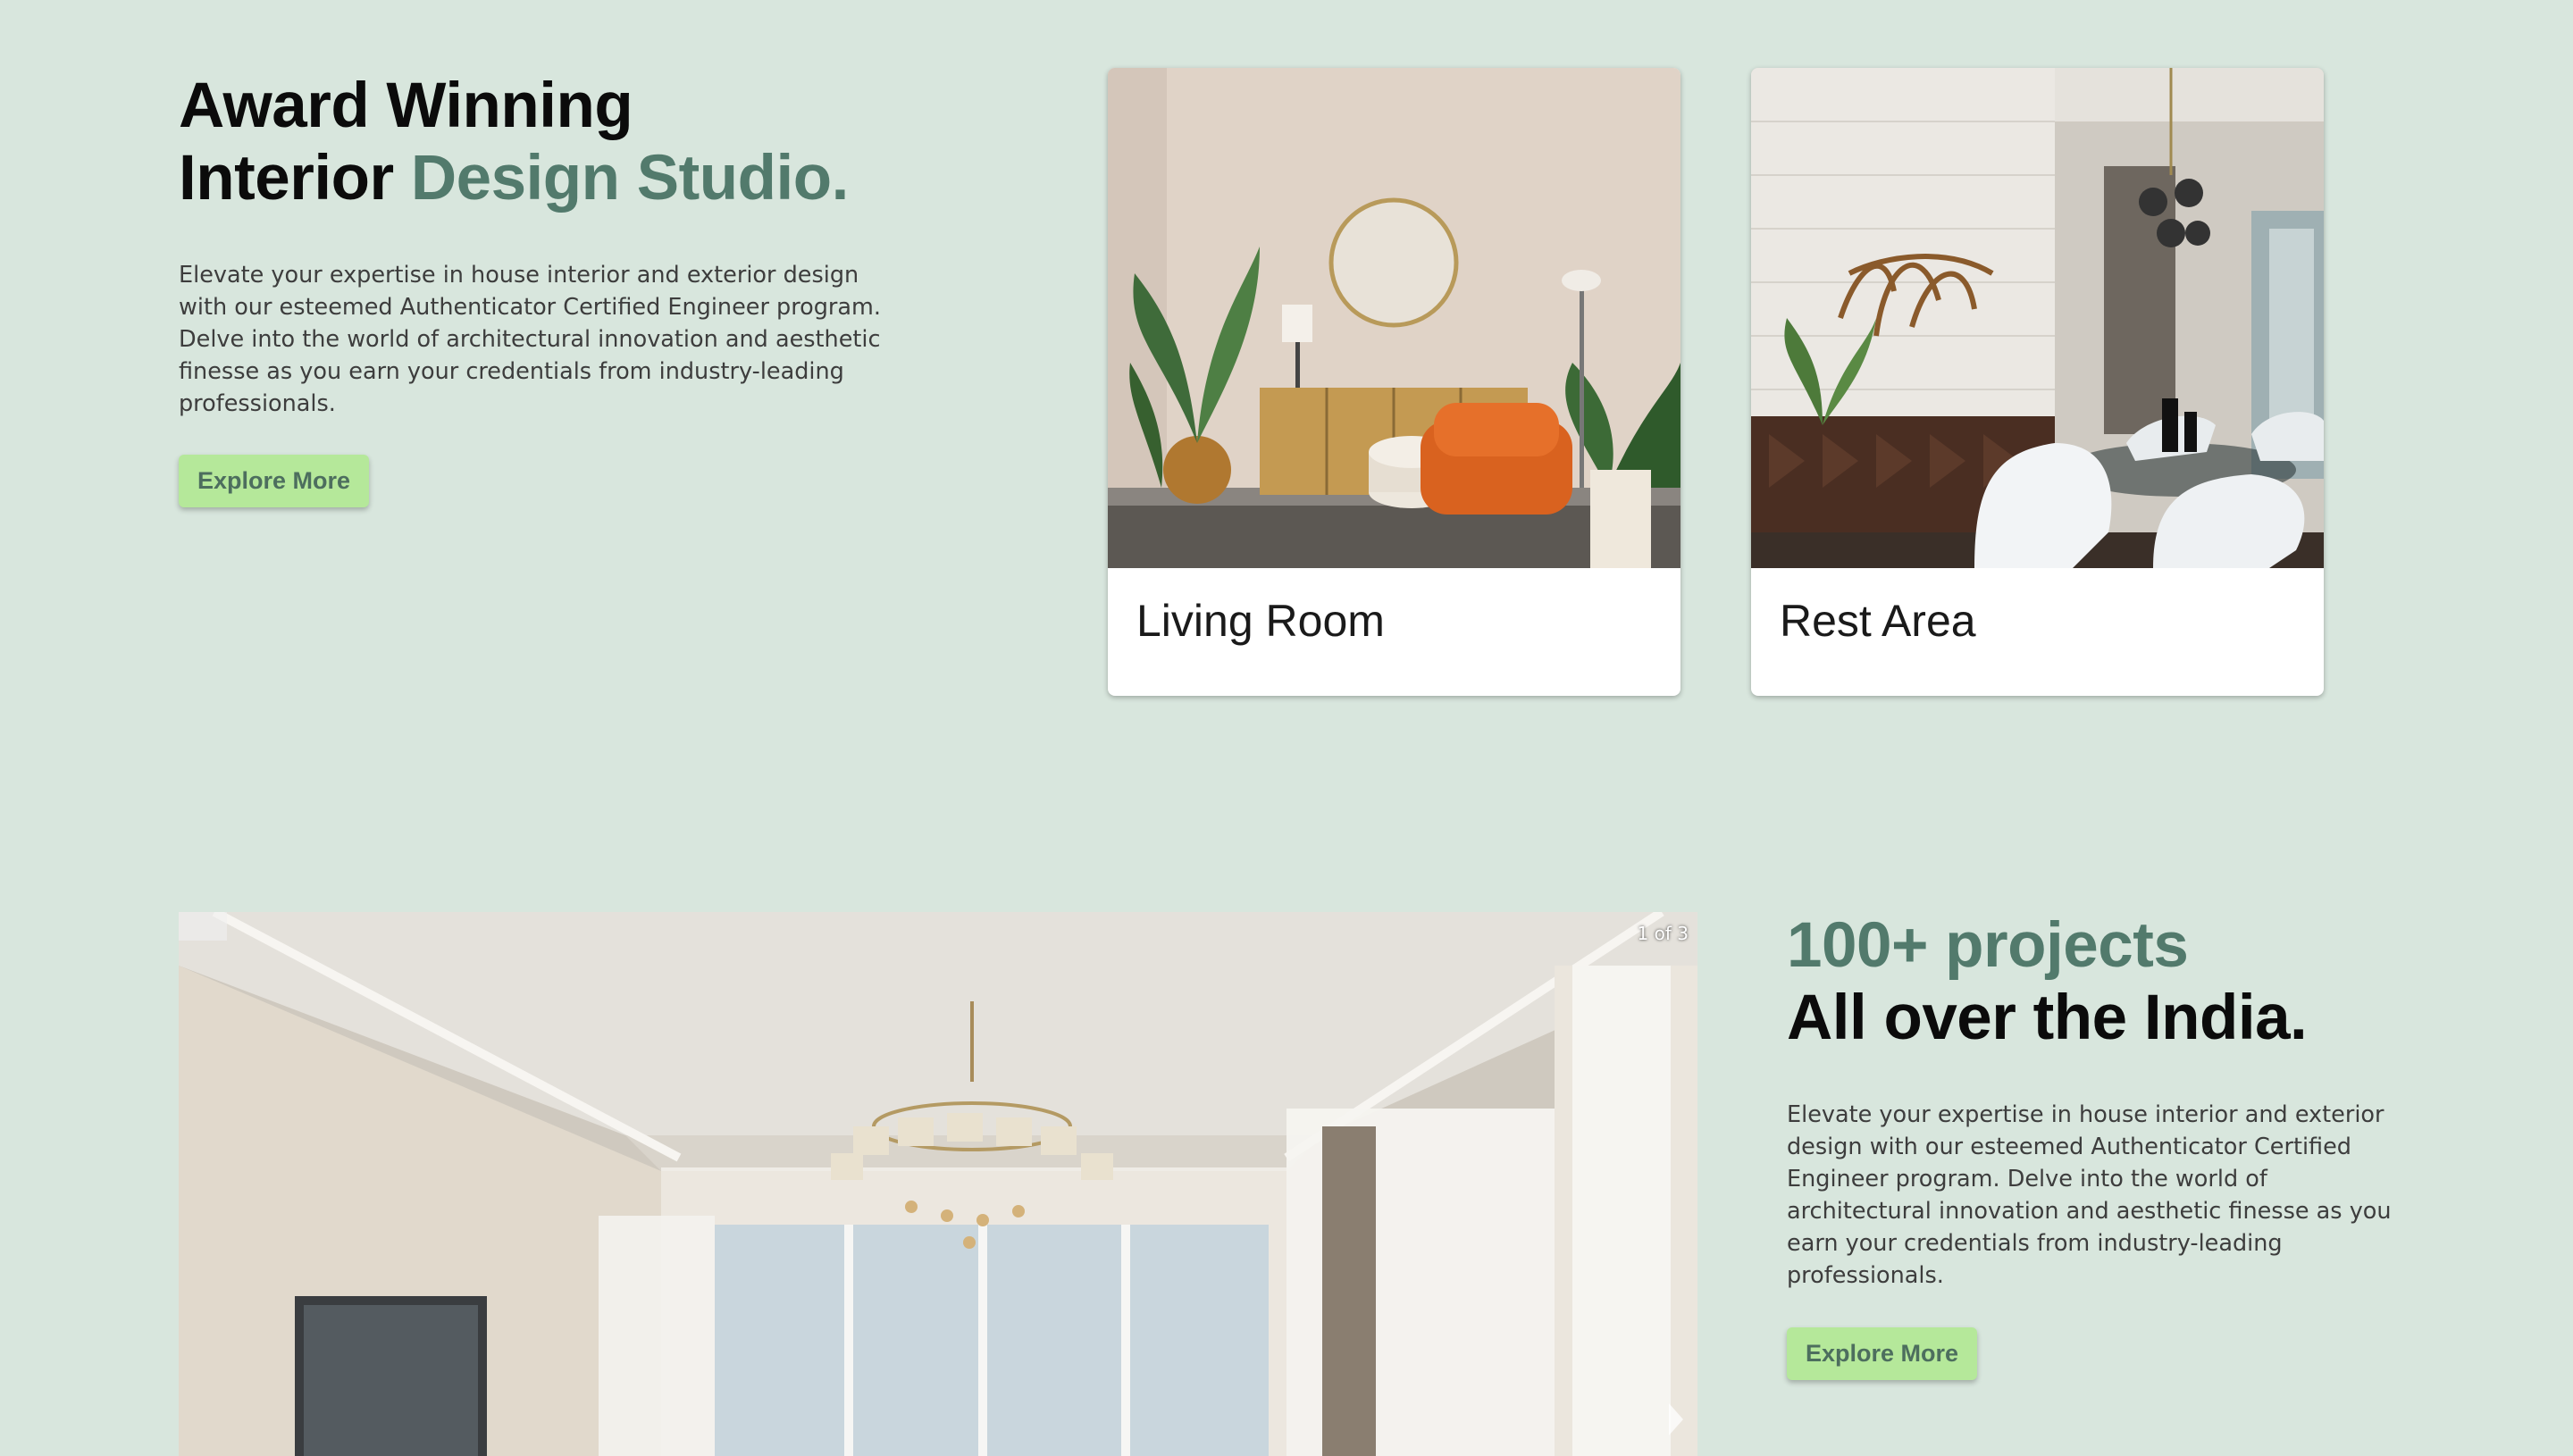  What do you see at coordinates (295, 178) in the screenshot?
I see `hero-title-line2-dark: Interior` at bounding box center [295, 178].